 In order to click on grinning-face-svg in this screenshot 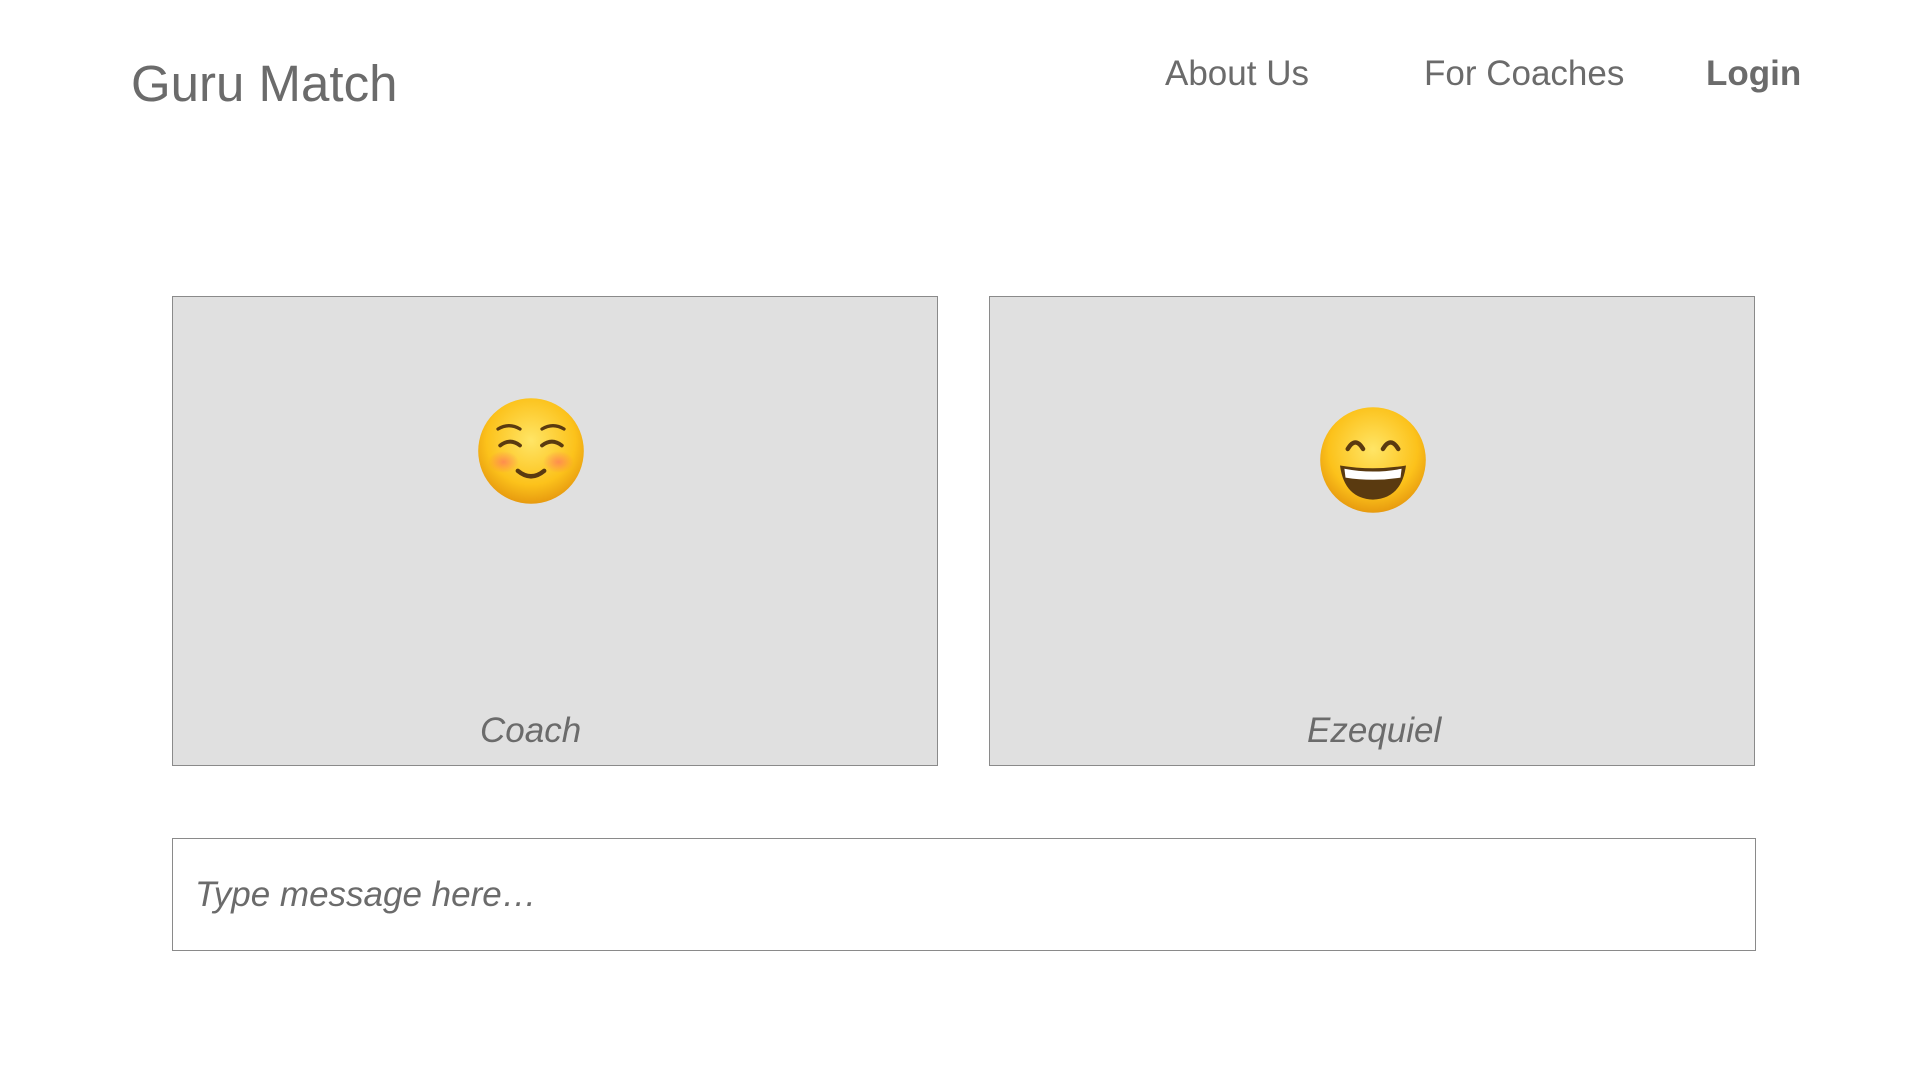, I will do `click(1373, 460)`.